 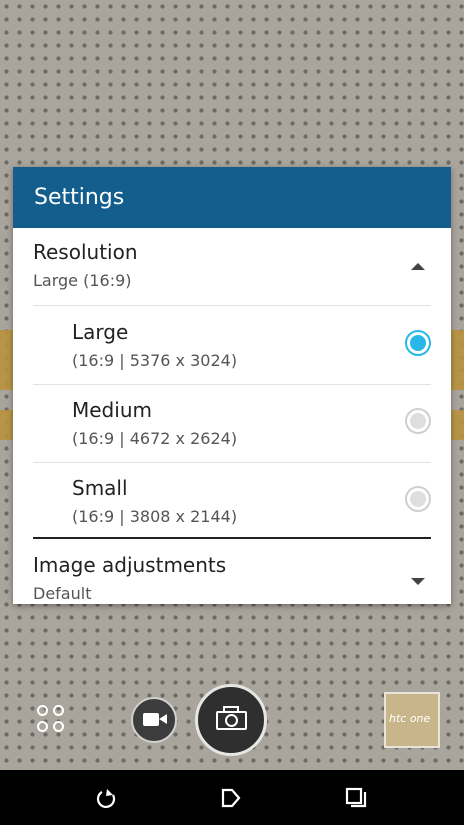 I want to click on resolution-option-large: Large (16:9 | 5376 x 3024), so click(x=232, y=345).